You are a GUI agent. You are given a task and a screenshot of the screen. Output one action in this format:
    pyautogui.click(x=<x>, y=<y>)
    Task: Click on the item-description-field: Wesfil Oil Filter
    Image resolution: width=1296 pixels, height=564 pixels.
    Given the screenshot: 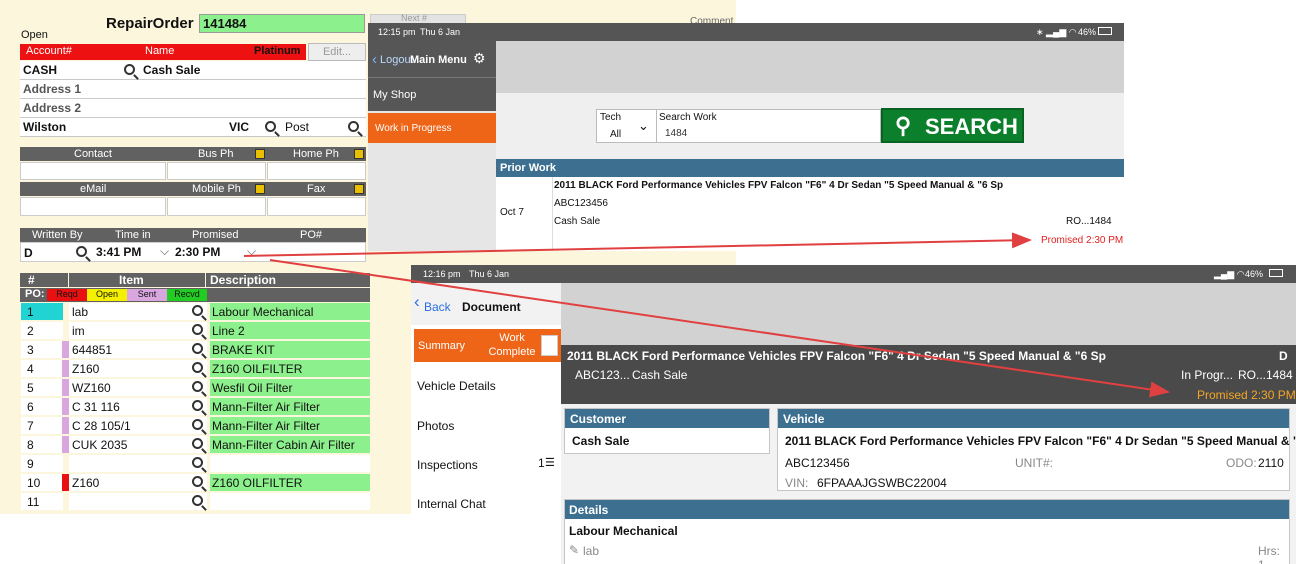 What is the action you would take?
    pyautogui.click(x=290, y=387)
    